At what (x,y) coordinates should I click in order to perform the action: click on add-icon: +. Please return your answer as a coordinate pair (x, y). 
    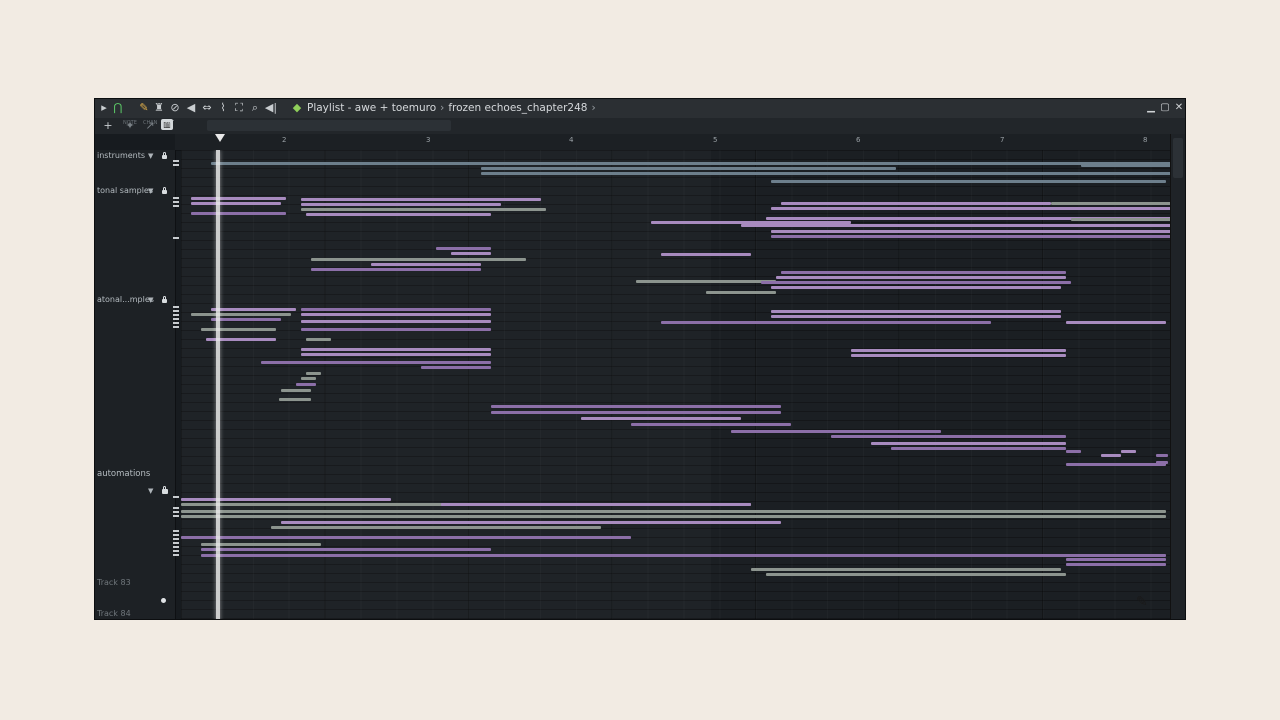
    Looking at the image, I should click on (108, 126).